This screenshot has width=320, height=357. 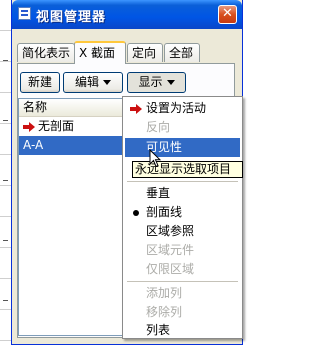 I want to click on new-button-label: 新建, so click(x=39, y=82).